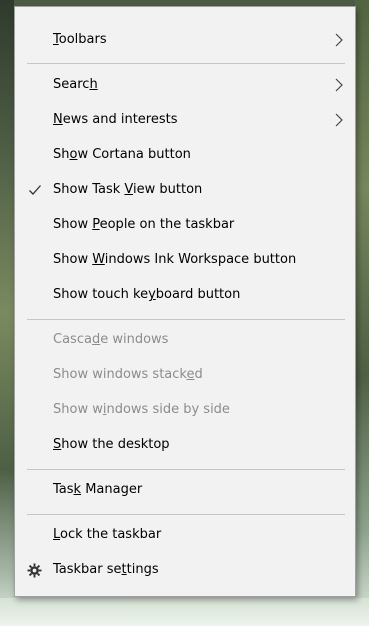 This screenshot has width=369, height=626. I want to click on menu-item-show-windows-stacked: Show windows stacked, so click(185, 375).